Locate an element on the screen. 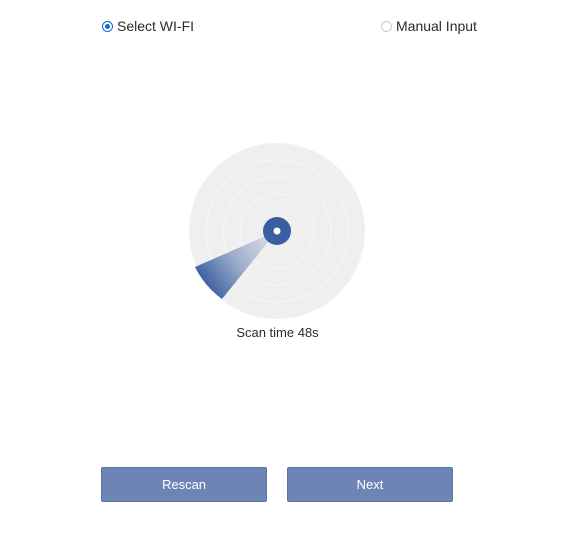  scan-status: Scan time 48s is located at coordinates (277, 332).